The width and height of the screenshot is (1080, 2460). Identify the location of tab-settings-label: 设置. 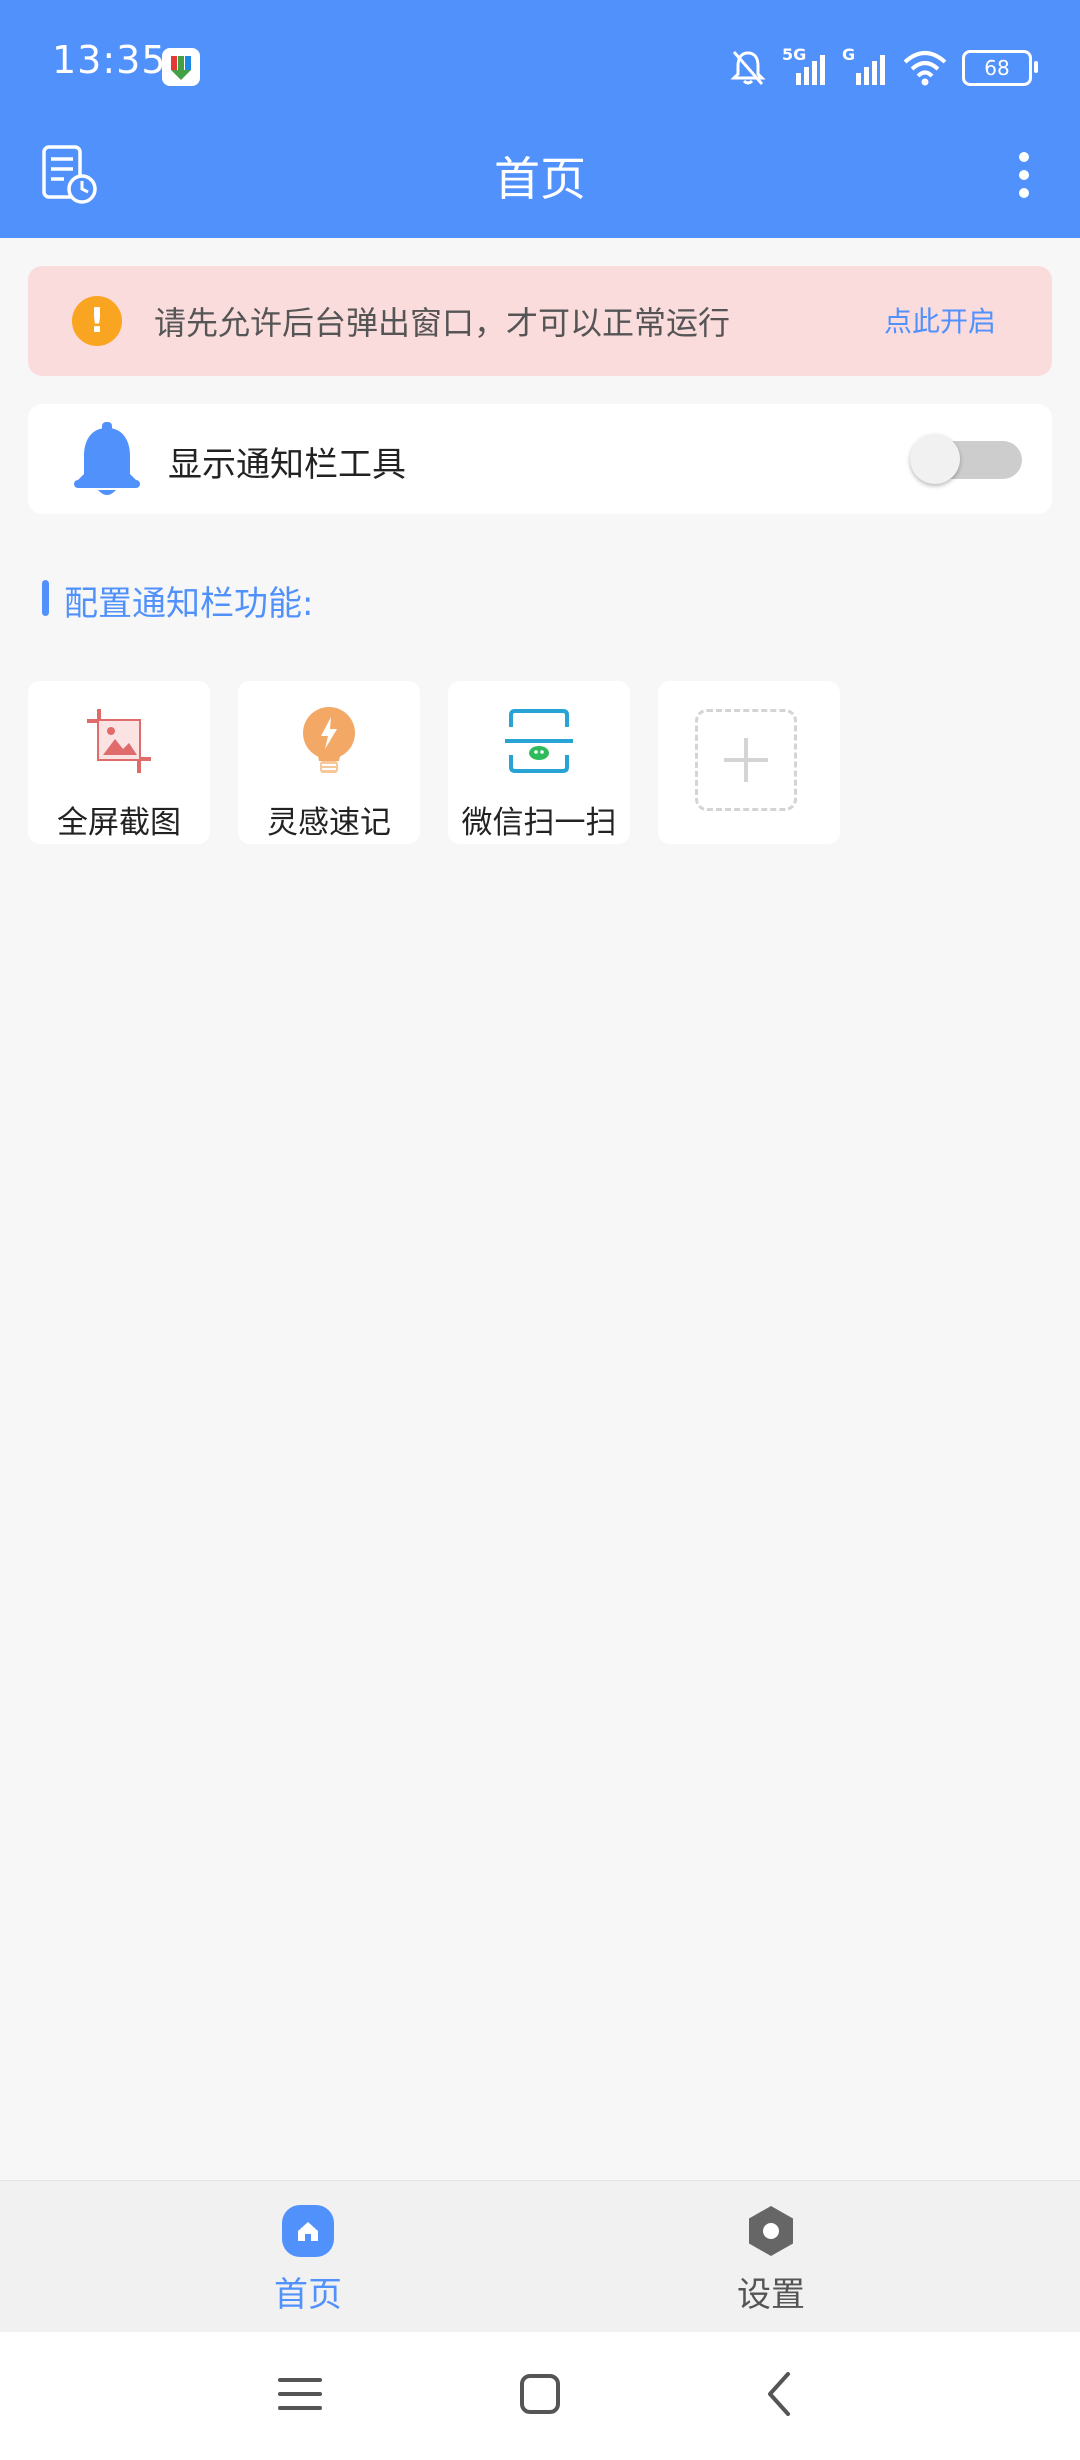
(771, 2295).